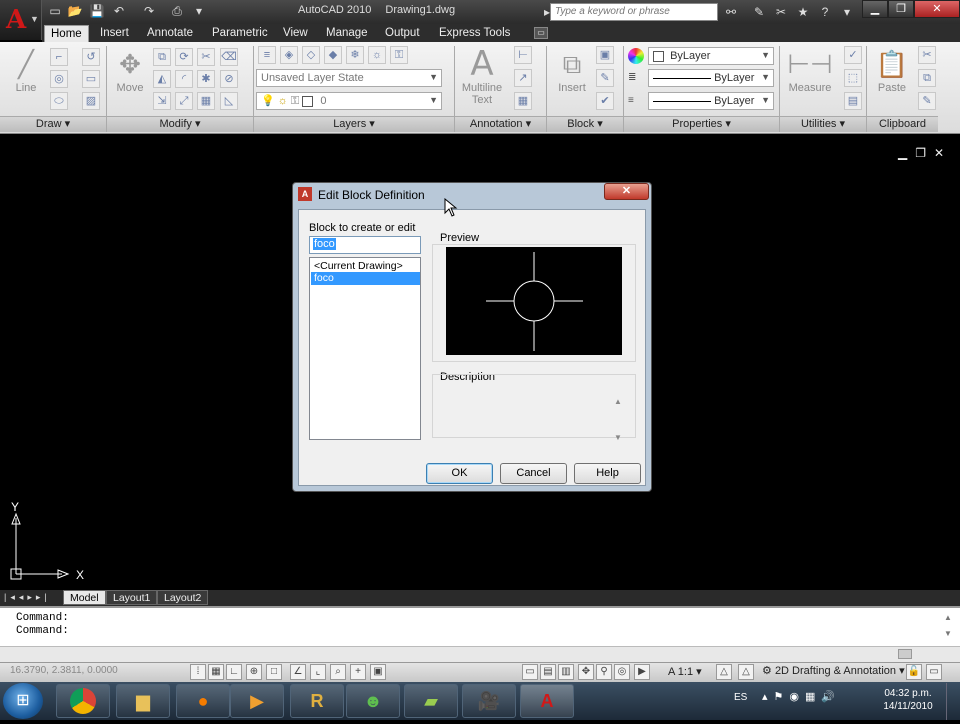  I want to click on ribbon-minimize-icon: ▭, so click(541, 33).